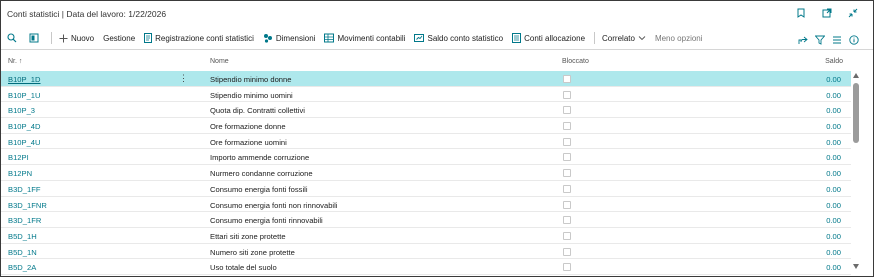 This screenshot has width=874, height=277. Describe the element at coordinates (219, 61) in the screenshot. I see `column-header-name: Nome` at that location.